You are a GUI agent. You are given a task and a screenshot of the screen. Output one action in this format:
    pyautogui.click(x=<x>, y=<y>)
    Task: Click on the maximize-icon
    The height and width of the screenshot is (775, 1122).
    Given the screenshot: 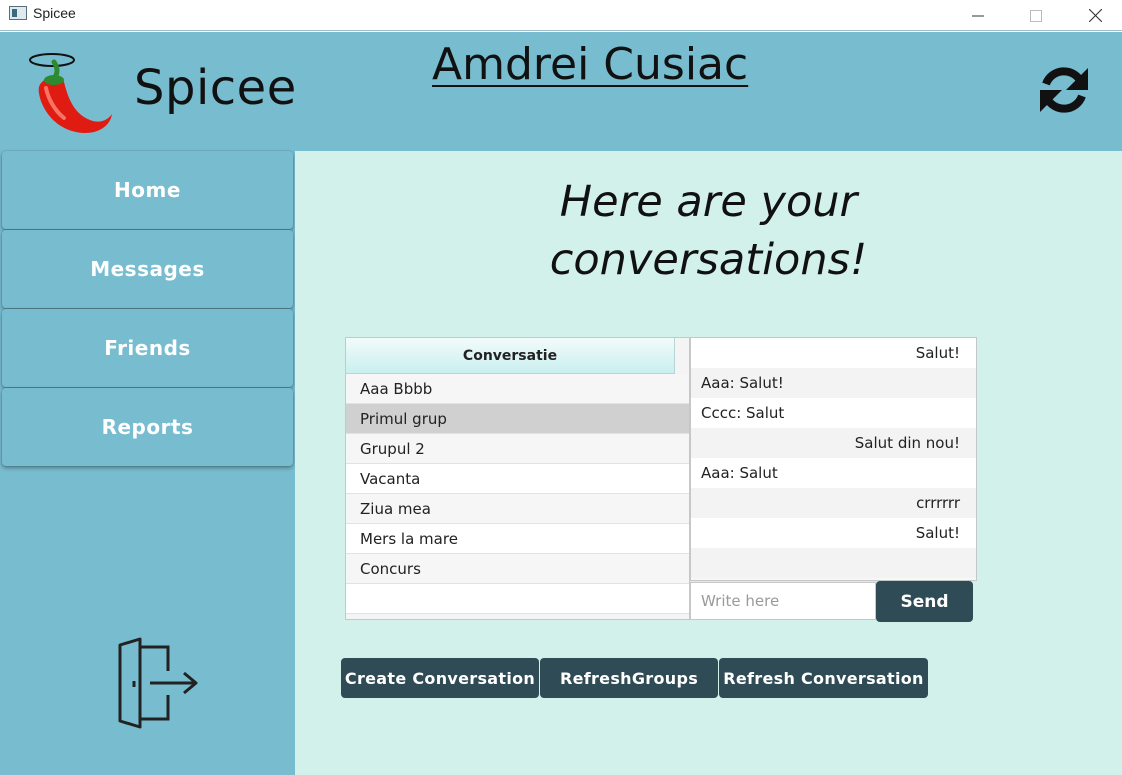 What is the action you would take?
    pyautogui.click(x=1036, y=15)
    